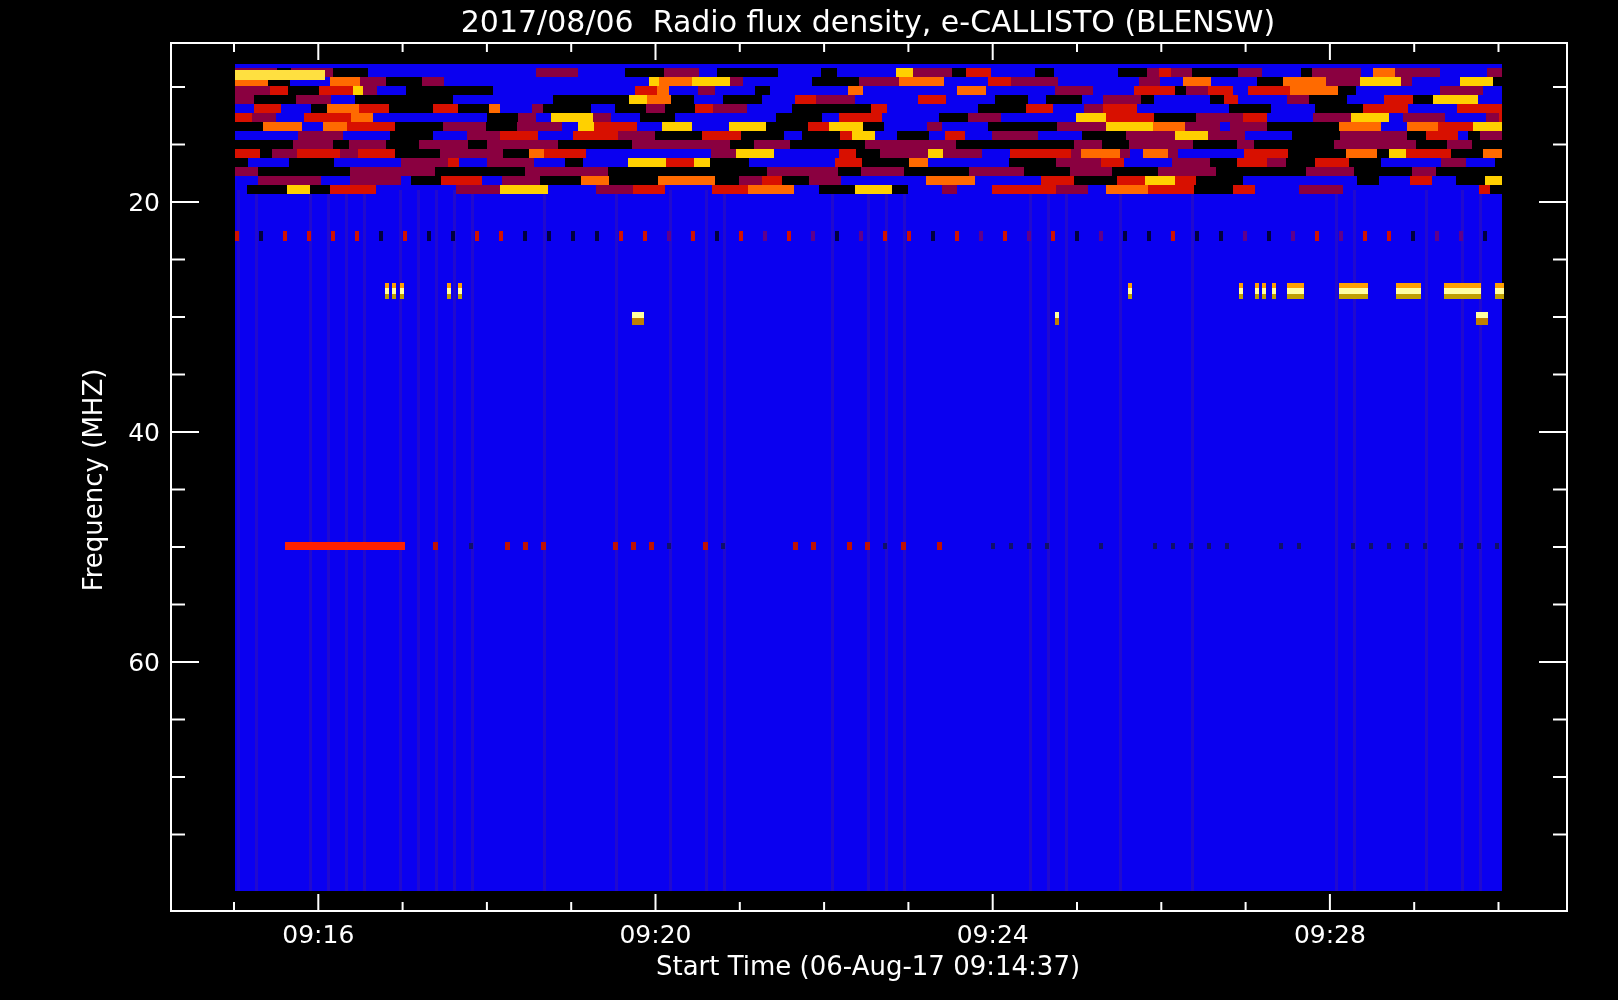  Describe the element at coordinates (93, 480) in the screenshot. I see `y-axis-label: Frequency (MHZ)` at that location.